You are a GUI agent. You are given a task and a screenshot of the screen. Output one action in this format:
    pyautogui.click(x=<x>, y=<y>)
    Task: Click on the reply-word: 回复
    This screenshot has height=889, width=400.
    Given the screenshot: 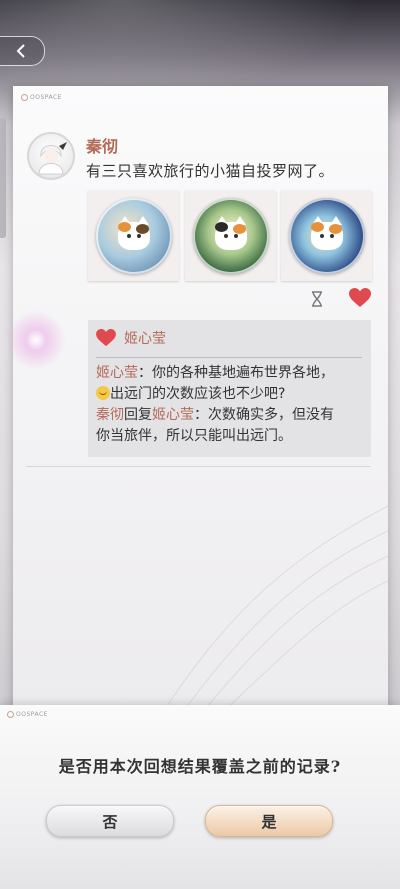 What is the action you would take?
    pyautogui.click(x=138, y=415)
    